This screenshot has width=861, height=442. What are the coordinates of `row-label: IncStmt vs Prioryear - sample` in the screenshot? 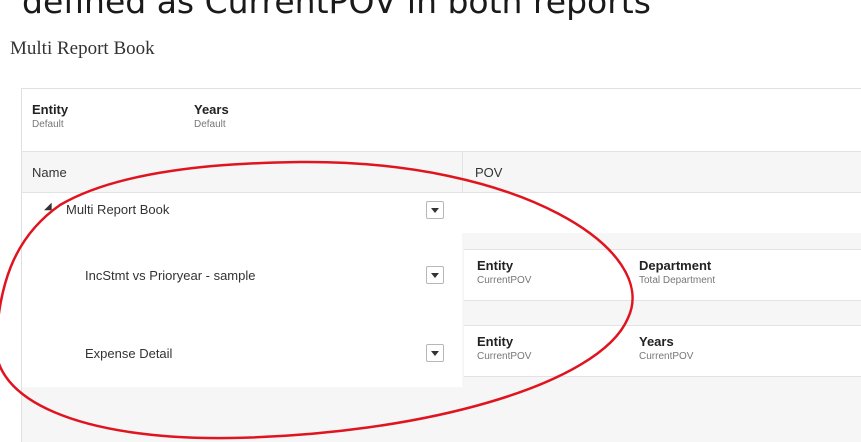 It's located at (170, 275).